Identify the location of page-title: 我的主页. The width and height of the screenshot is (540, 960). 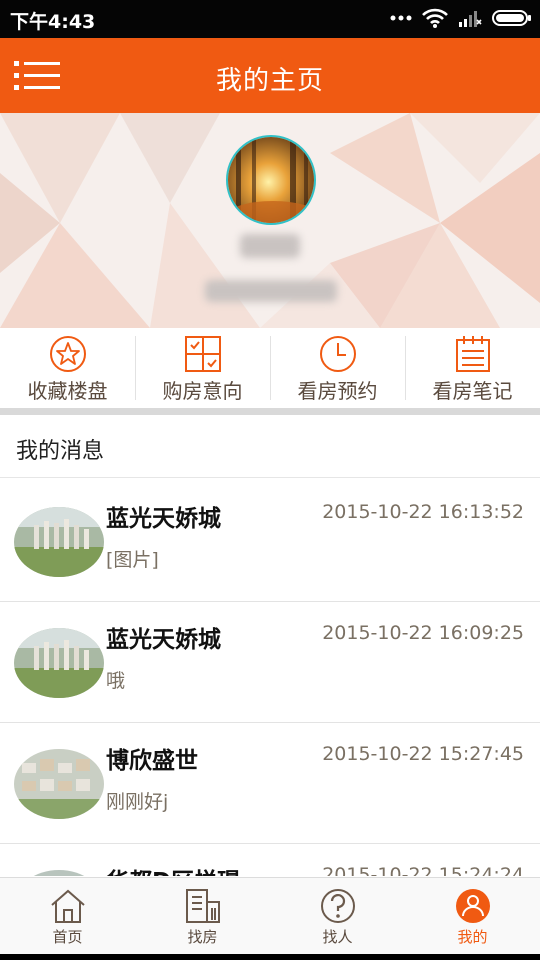
(269, 81).